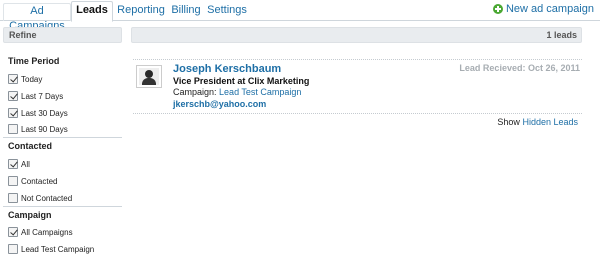 This screenshot has width=600, height=256. What do you see at coordinates (44, 129) in the screenshot?
I see `option-label: Last 90 Days` at bounding box center [44, 129].